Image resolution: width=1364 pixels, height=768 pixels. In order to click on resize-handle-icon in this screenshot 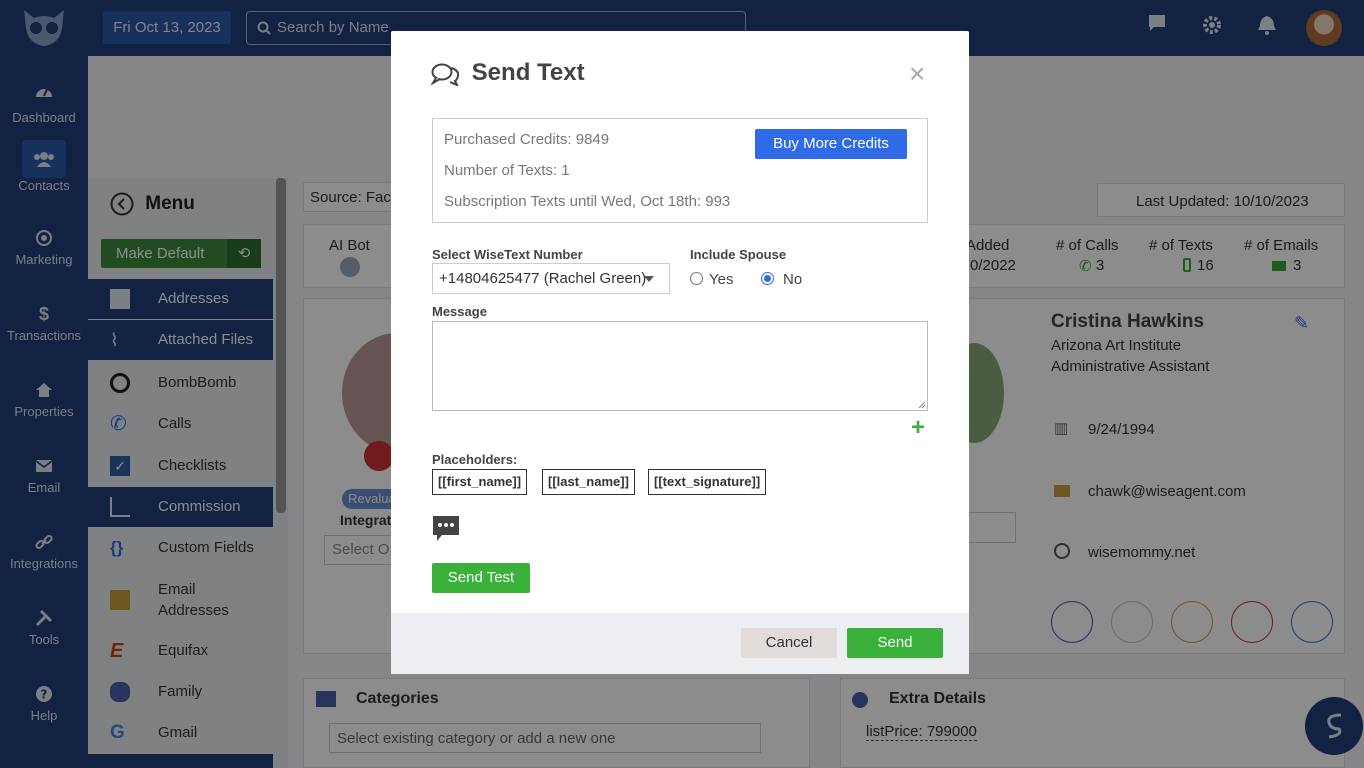, I will do `click(922, 405)`.